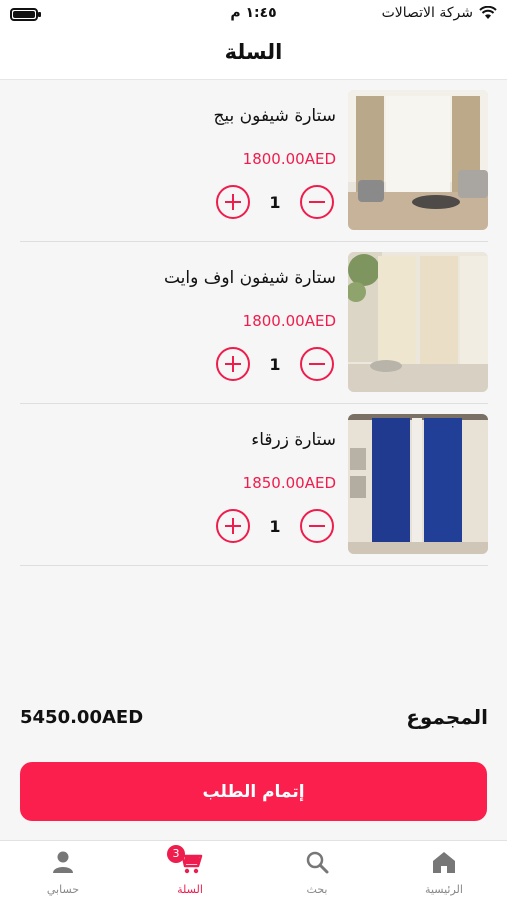 The image size is (507, 900). What do you see at coordinates (447, 717) in the screenshot?
I see `total-label: المجموع` at bounding box center [447, 717].